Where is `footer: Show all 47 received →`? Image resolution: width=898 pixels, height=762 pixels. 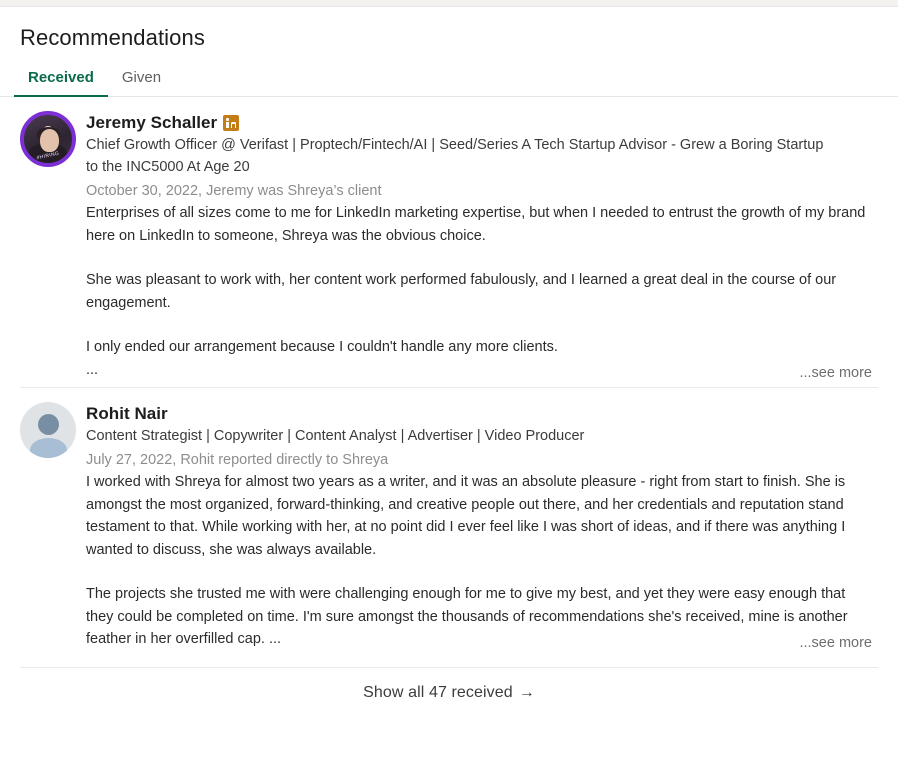
footer: Show all 47 received → is located at coordinates (449, 692).